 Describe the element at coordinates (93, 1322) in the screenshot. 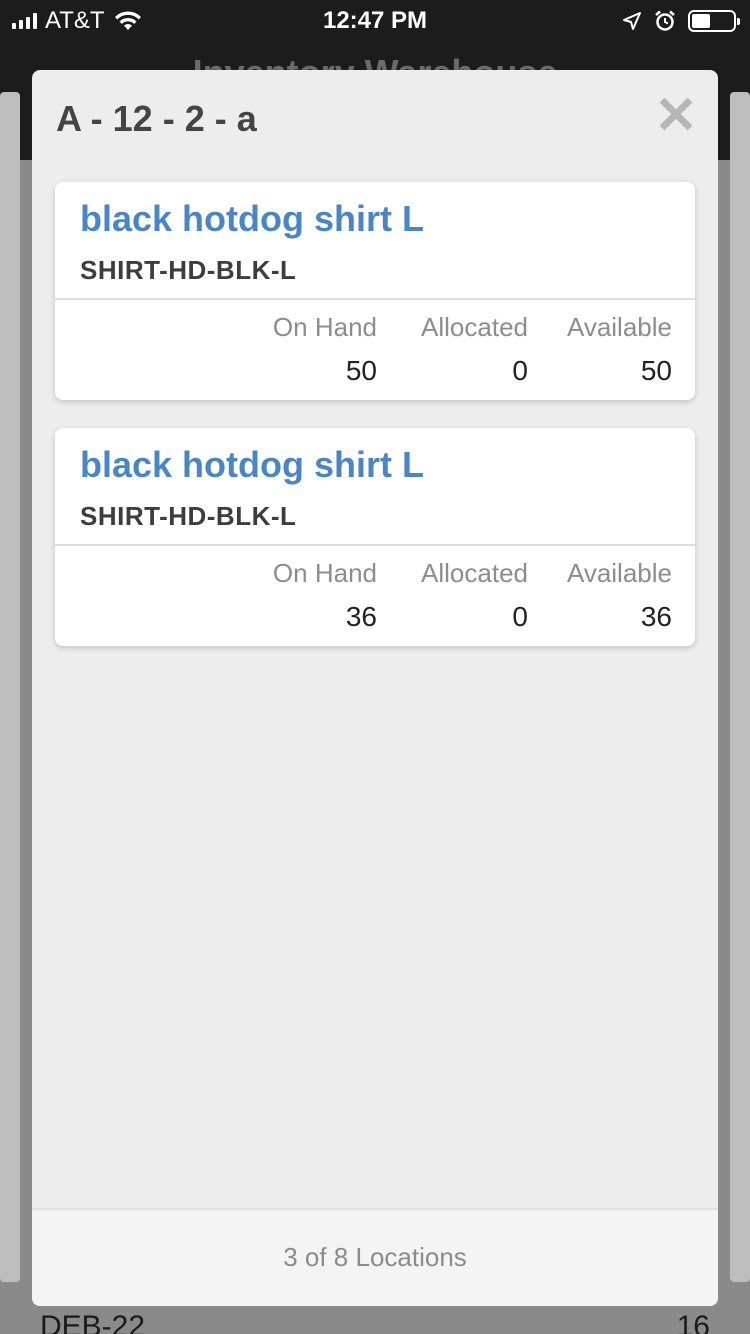

I see `background-row-label: DEB-22` at that location.